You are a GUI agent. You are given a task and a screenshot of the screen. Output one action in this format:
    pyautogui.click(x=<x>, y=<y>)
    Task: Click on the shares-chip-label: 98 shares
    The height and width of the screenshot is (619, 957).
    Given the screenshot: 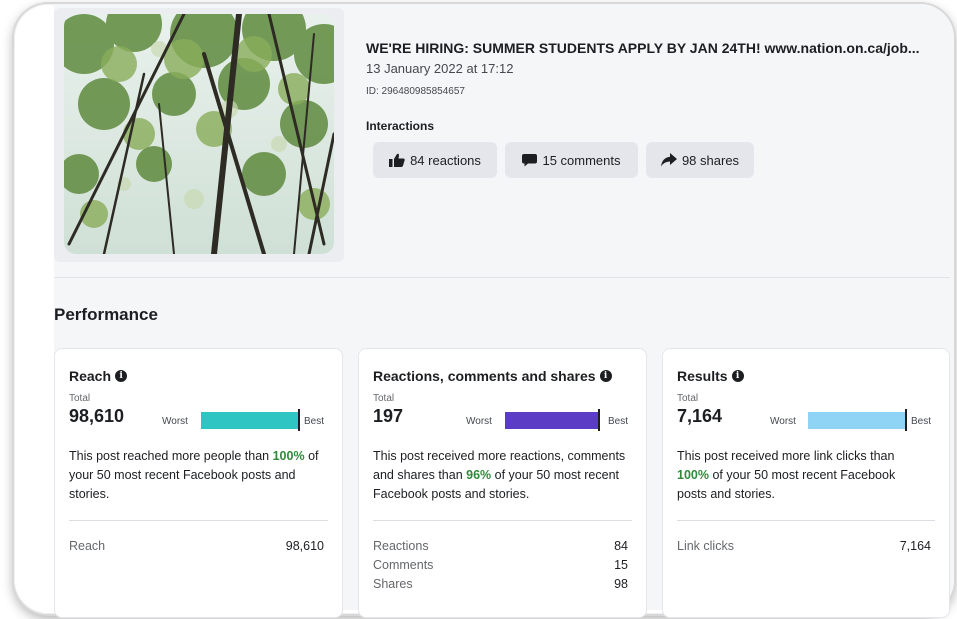 What is the action you would take?
    pyautogui.click(x=710, y=160)
    